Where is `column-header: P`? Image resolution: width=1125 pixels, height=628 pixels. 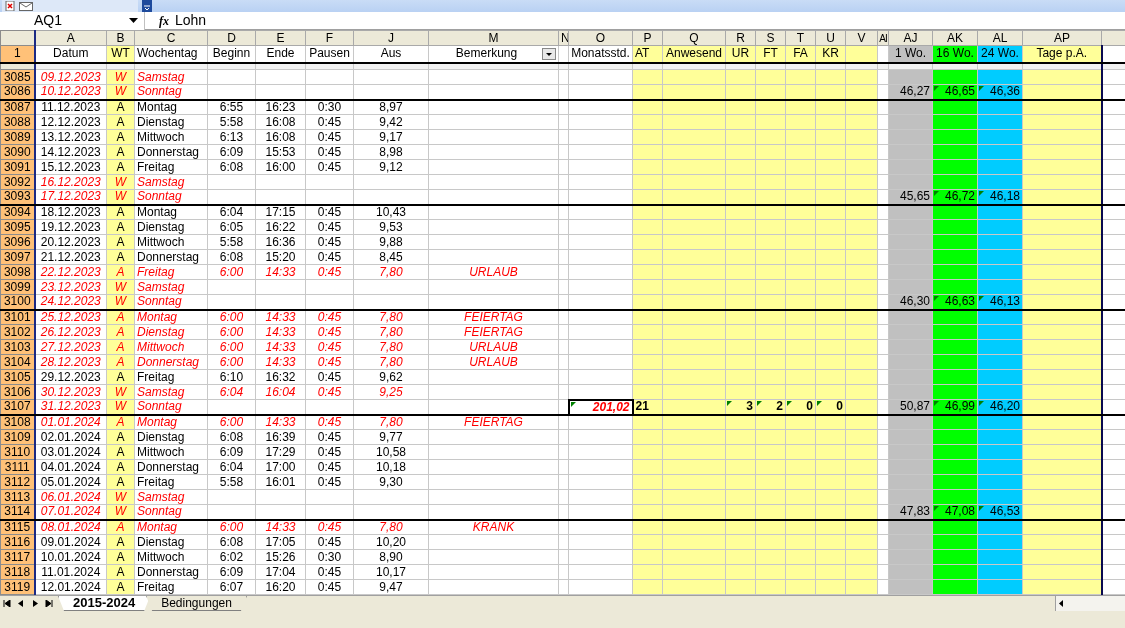 column-header: P is located at coordinates (647, 38).